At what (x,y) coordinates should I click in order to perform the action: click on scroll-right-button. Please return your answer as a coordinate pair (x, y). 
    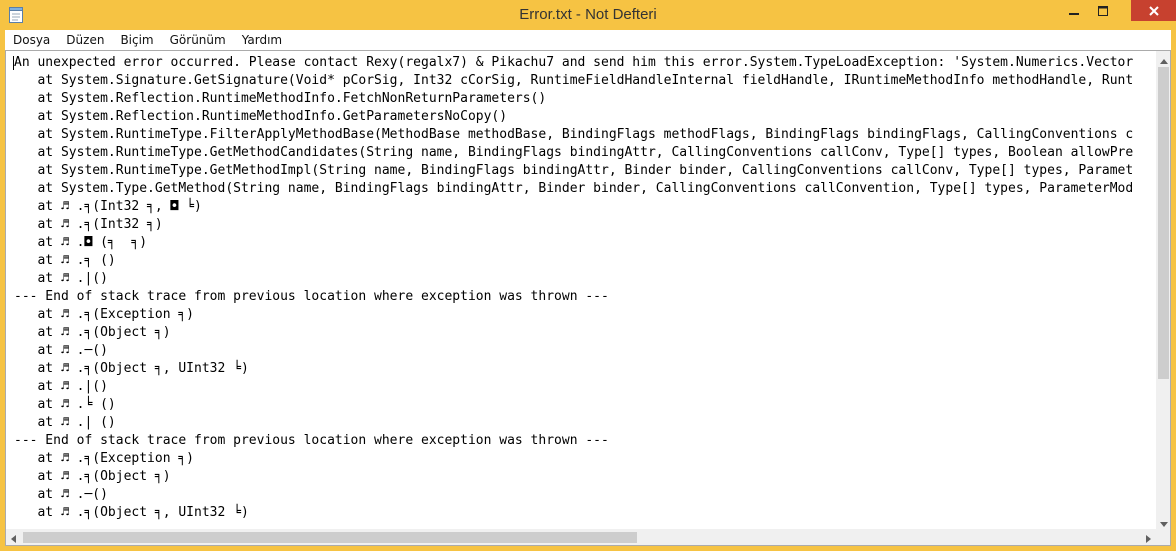
    Looking at the image, I should click on (1148, 537).